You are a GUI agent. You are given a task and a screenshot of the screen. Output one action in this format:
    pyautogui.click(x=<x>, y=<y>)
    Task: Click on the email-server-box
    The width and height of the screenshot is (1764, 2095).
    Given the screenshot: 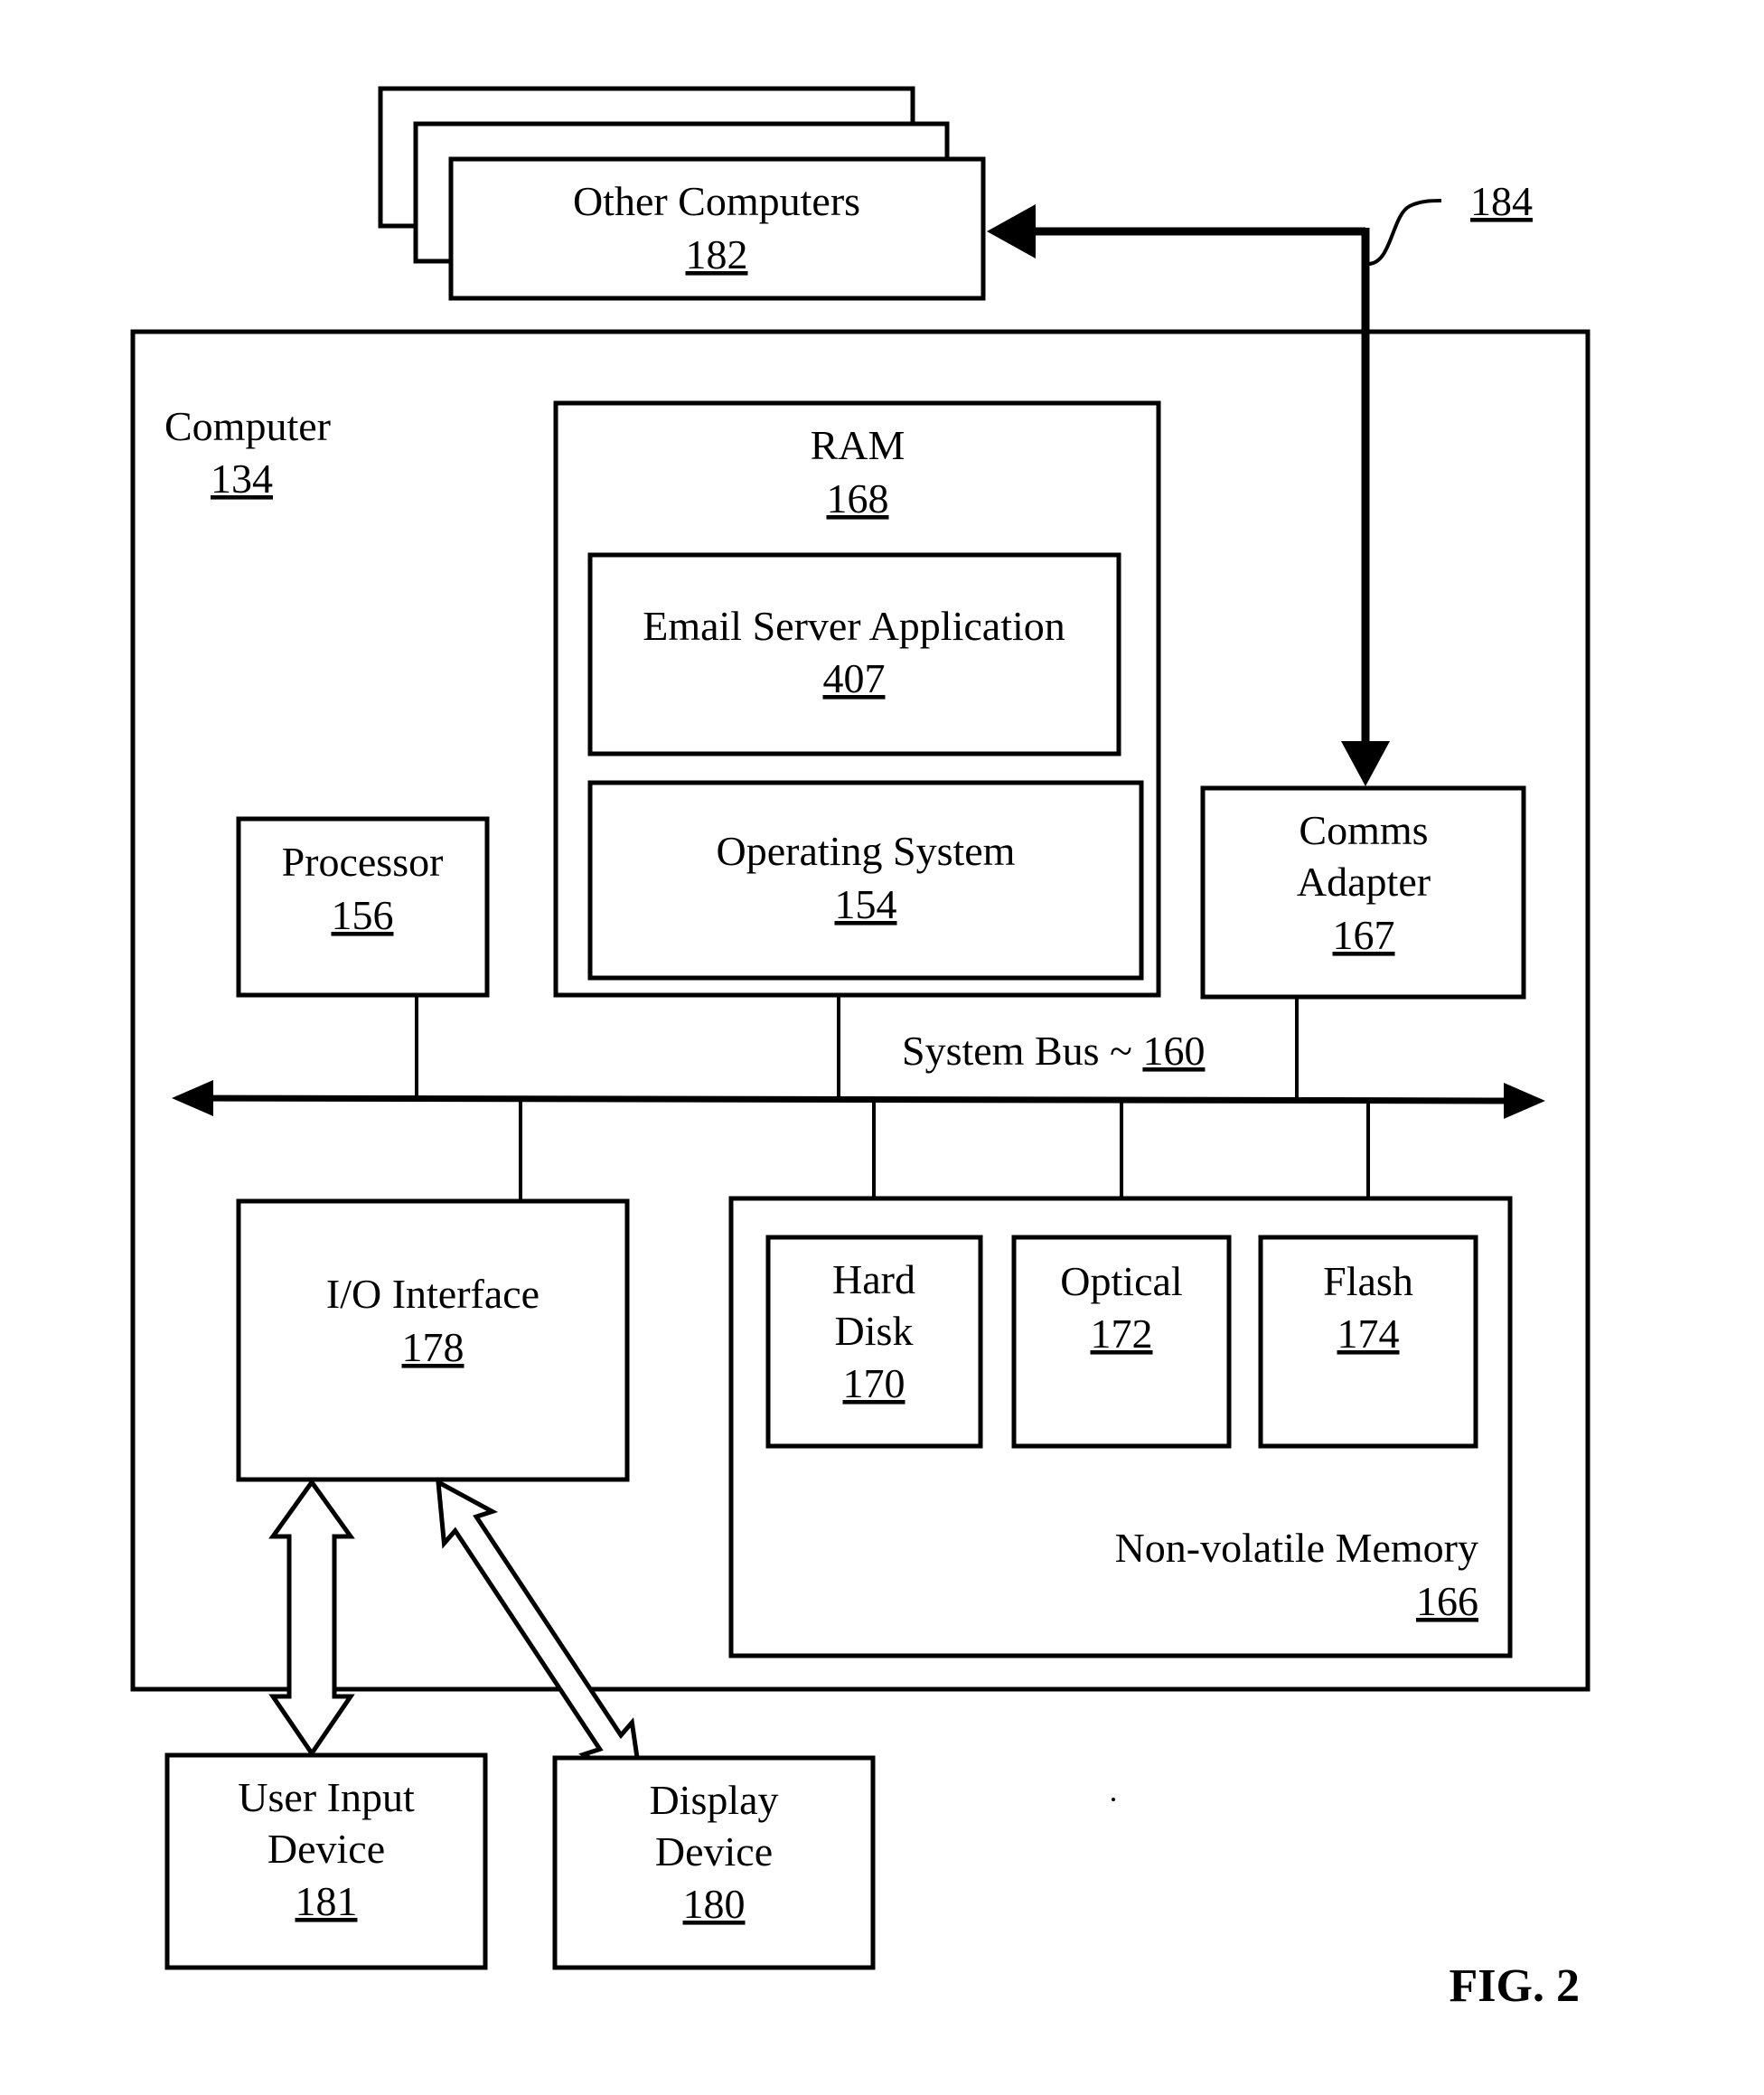 What is the action you would take?
    pyautogui.click(x=854, y=654)
    